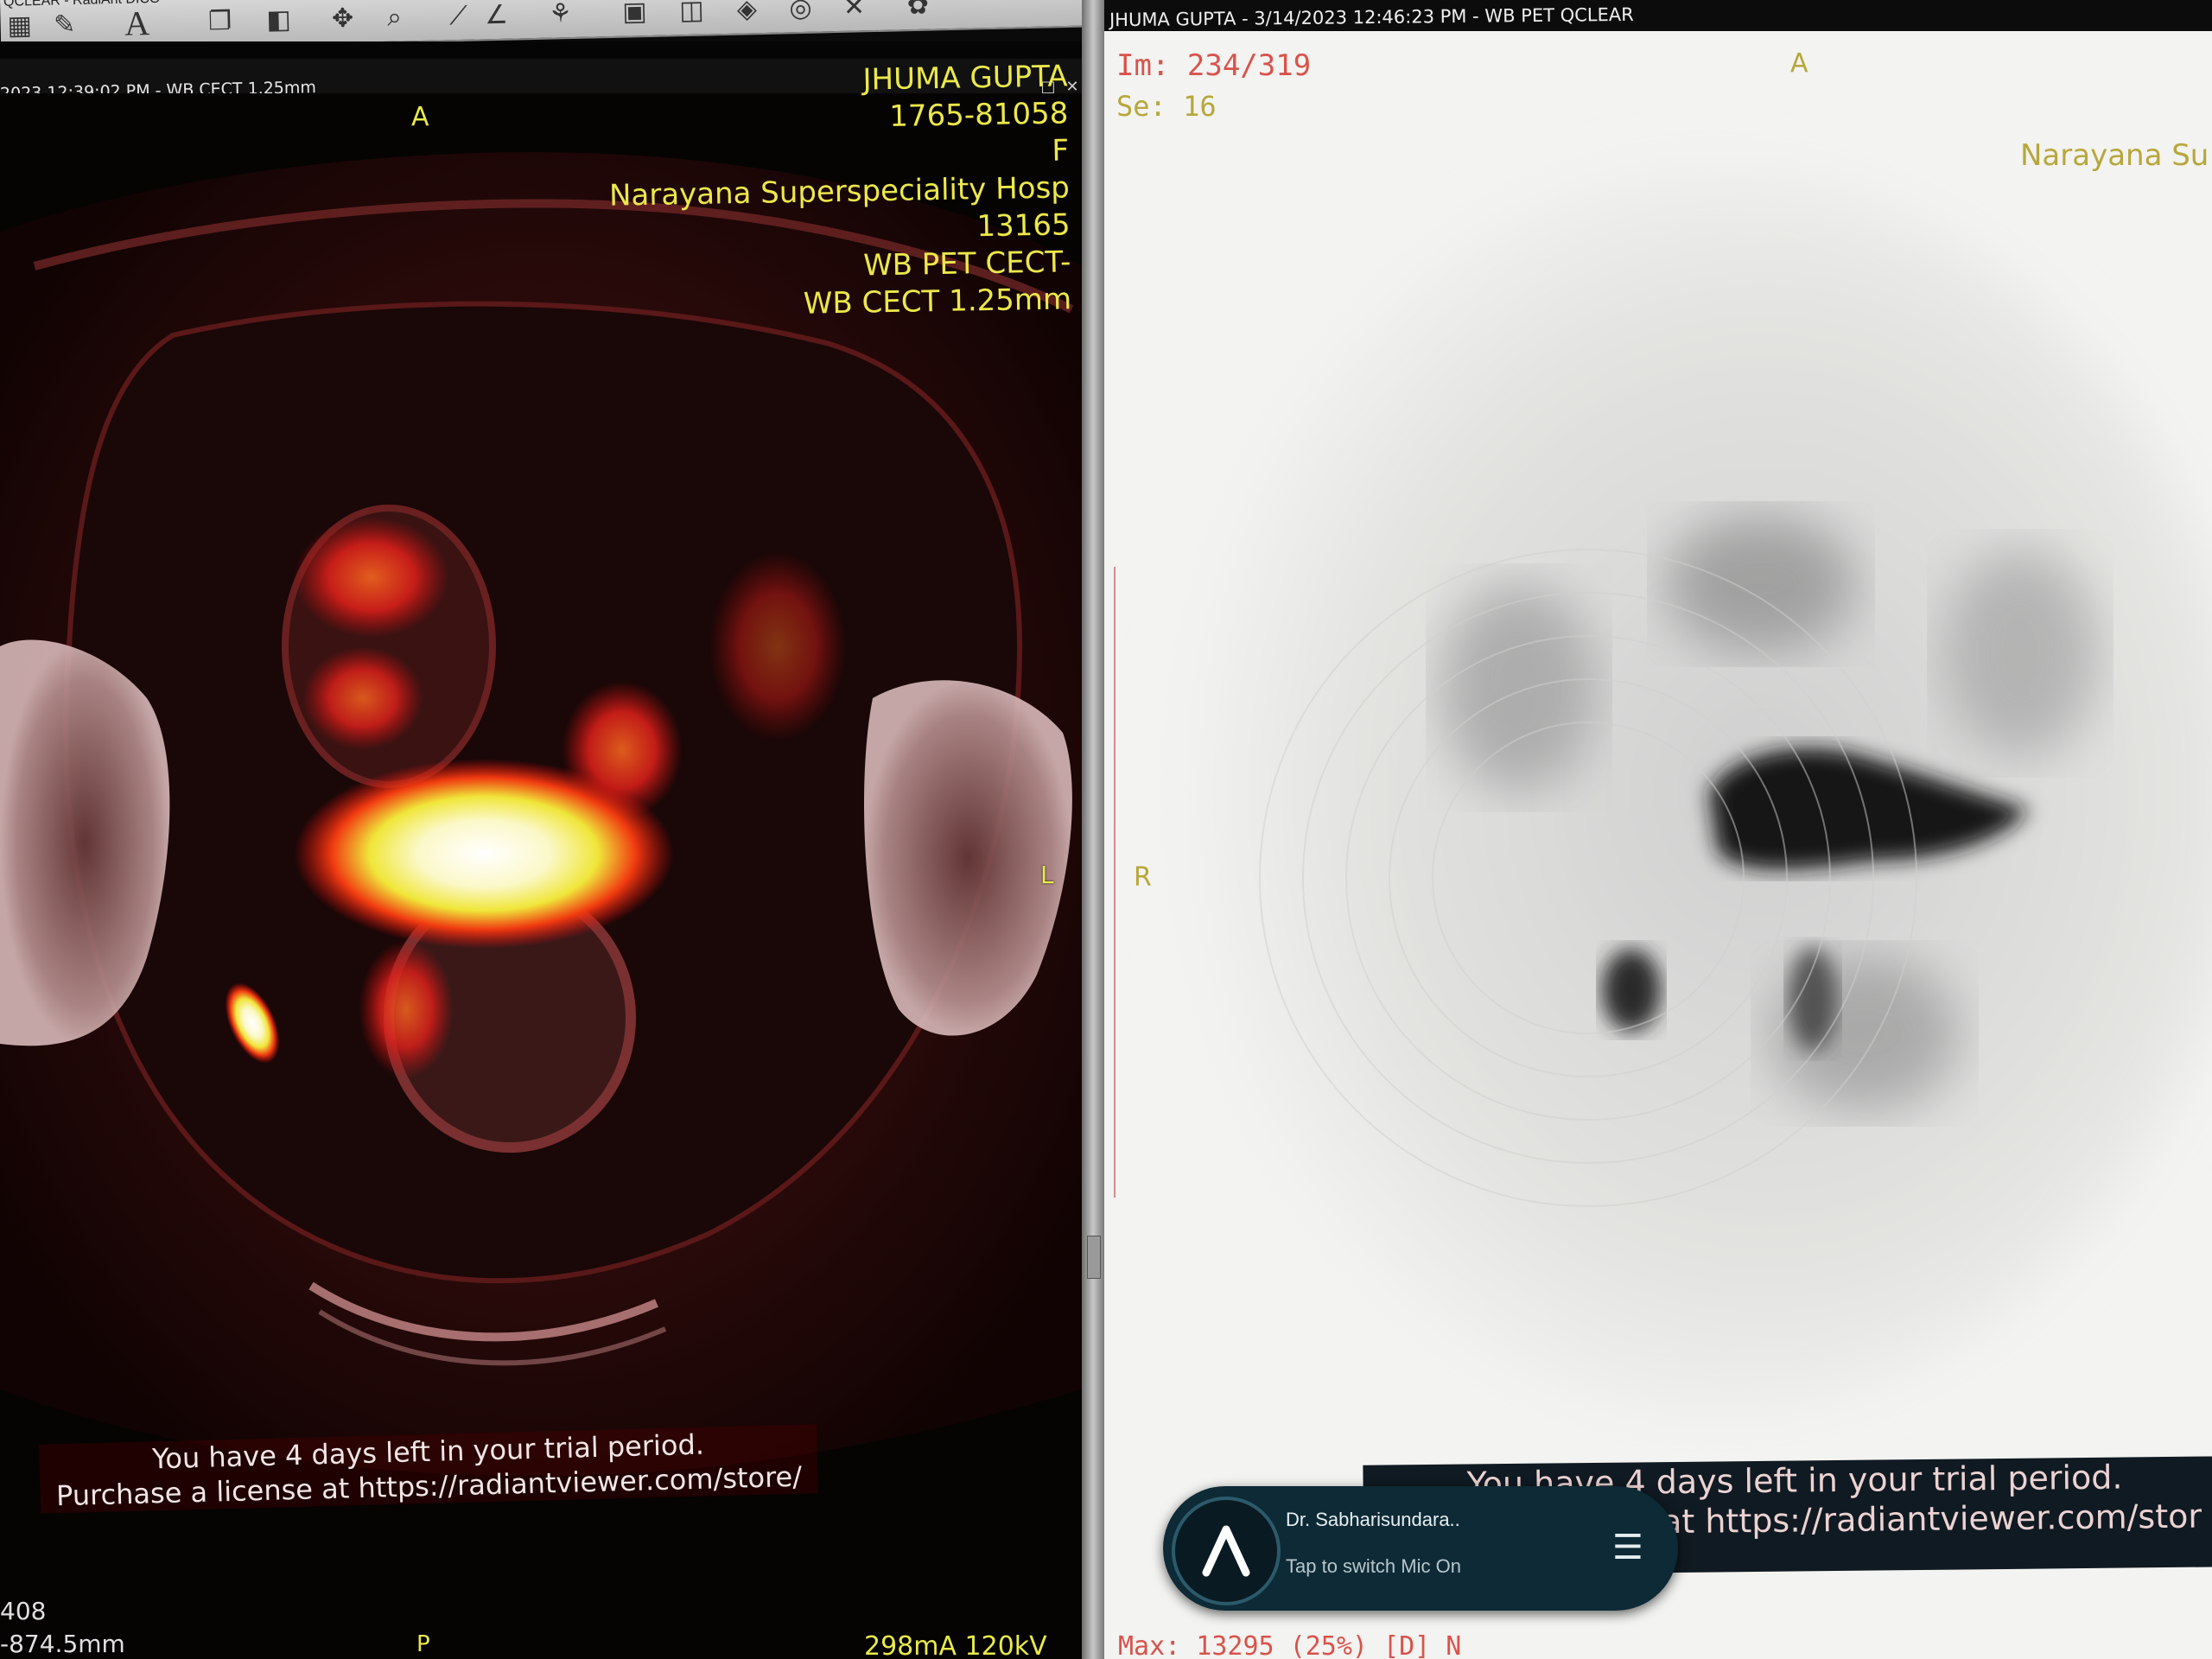 This screenshot has width=2212, height=1659. What do you see at coordinates (1093, 829) in the screenshot?
I see `viewport-splitter` at bounding box center [1093, 829].